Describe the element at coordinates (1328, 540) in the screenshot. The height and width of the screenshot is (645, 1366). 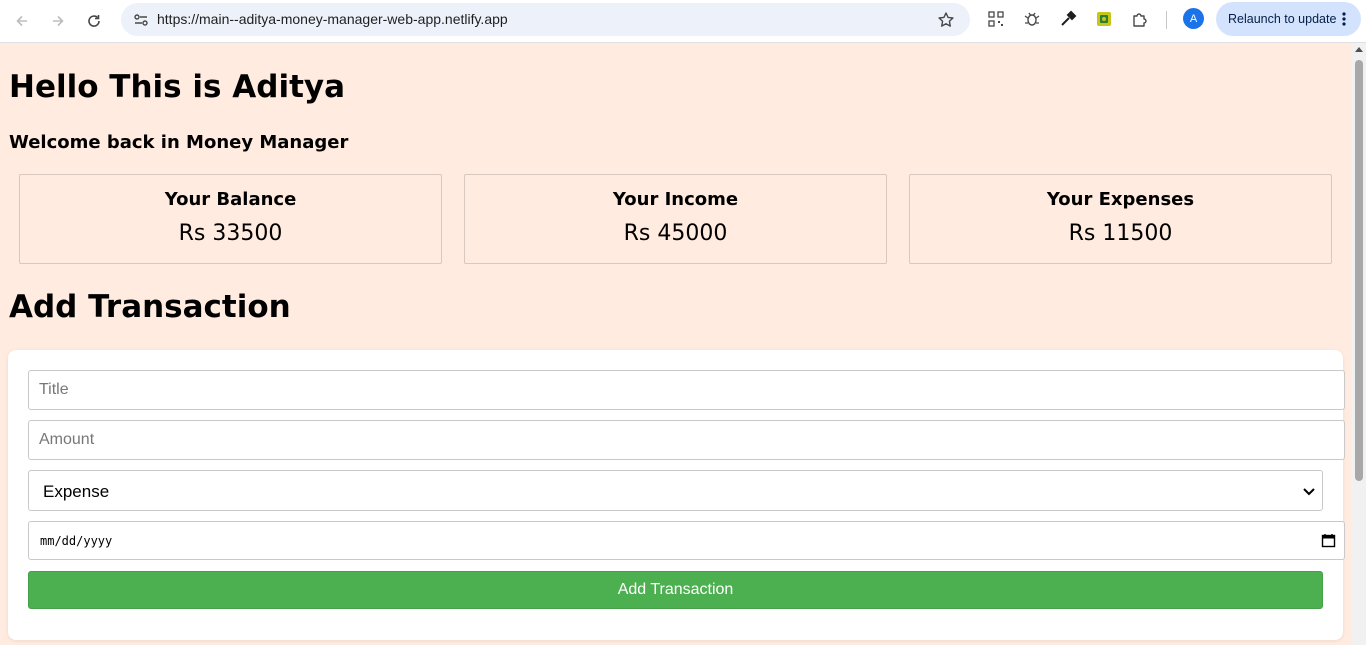
I see `calendar-icon` at that location.